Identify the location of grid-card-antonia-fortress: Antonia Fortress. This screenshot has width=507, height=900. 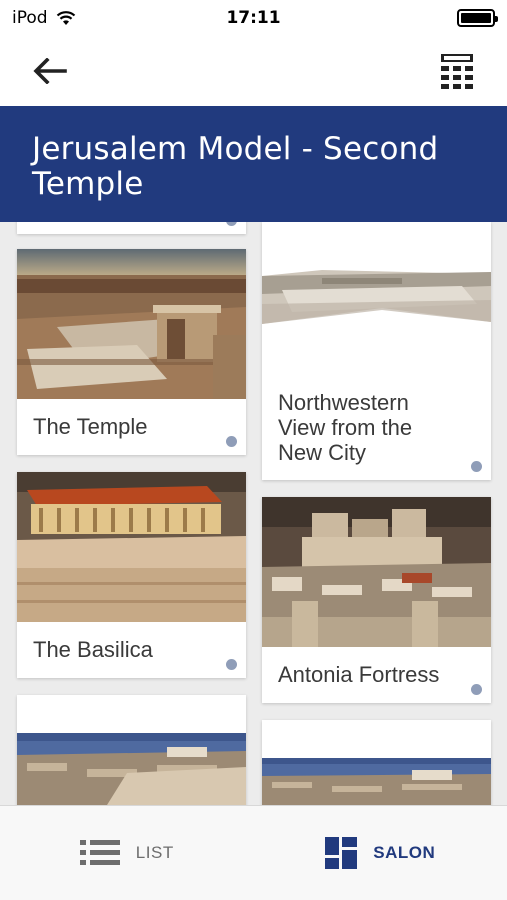
(376, 600).